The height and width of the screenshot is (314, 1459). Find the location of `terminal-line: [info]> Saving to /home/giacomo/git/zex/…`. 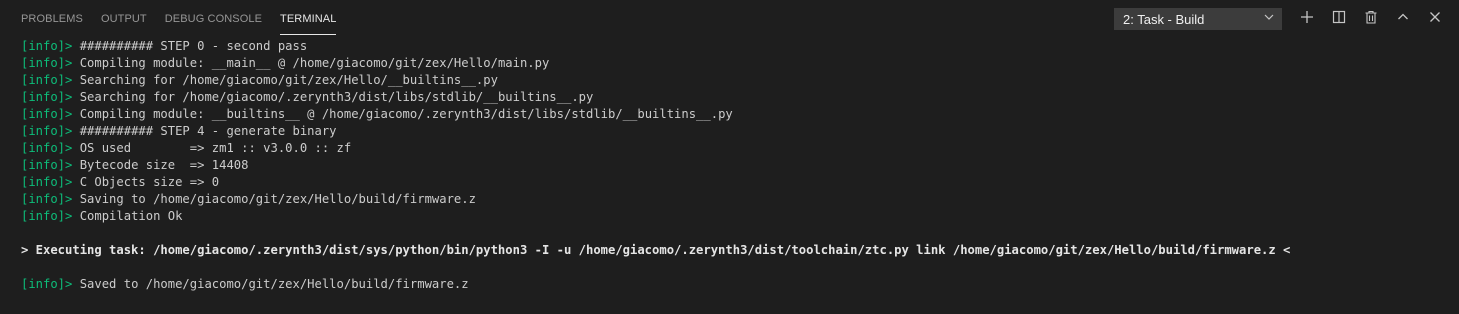

terminal-line: [info]> Saving to /home/giacomo/git/zex/… is located at coordinates (731, 199).